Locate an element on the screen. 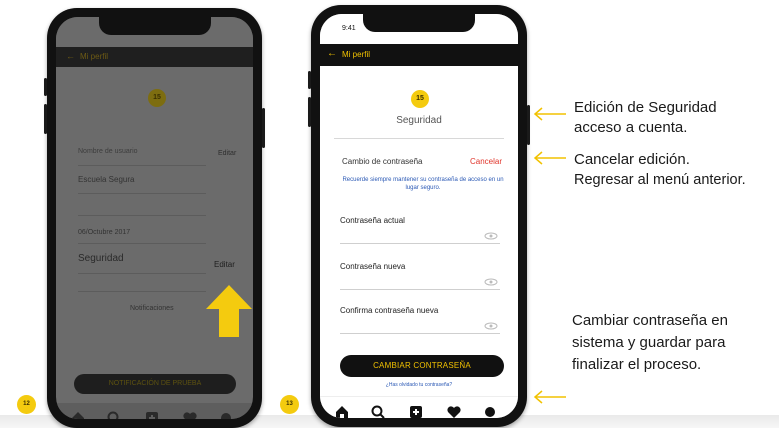  forgot-password-link: ¿Has olvidado tu contraseña? is located at coordinates (419, 385).